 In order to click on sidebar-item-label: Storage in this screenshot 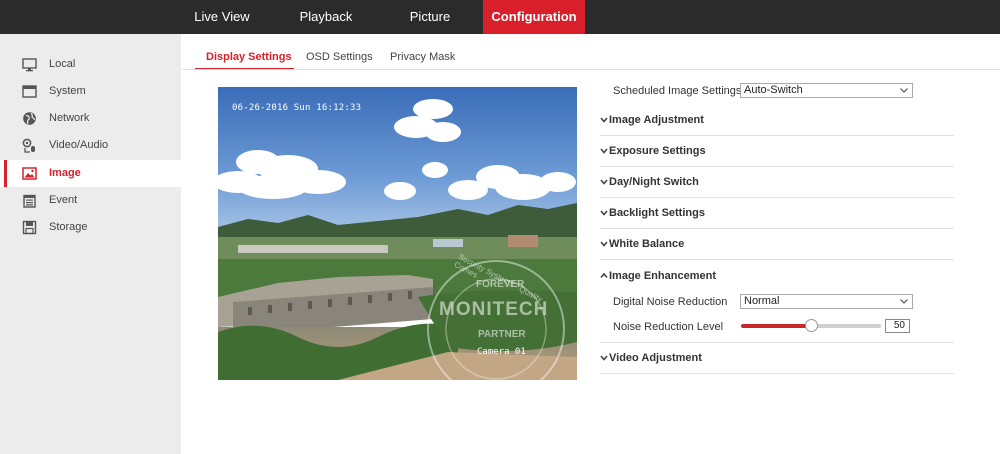, I will do `click(68, 227)`.